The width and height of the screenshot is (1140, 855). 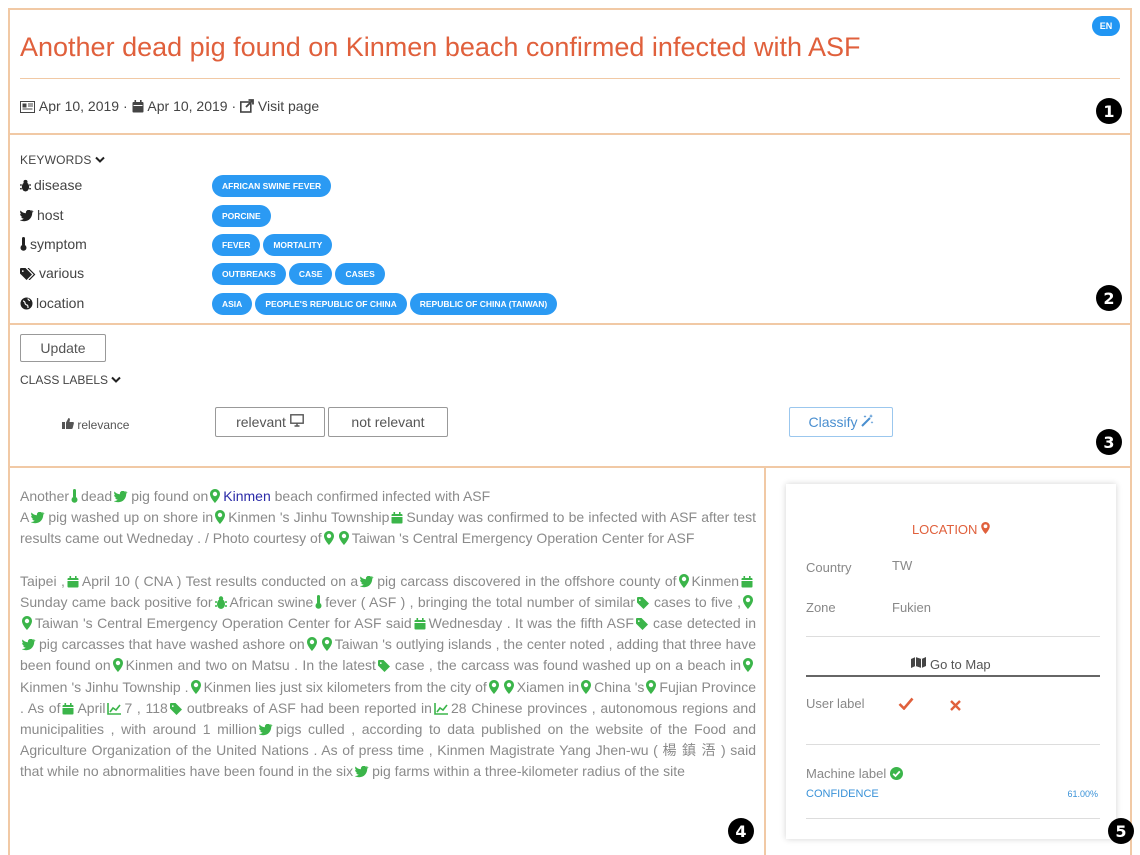 What do you see at coordinates (906, 706) in the screenshot?
I see `check-icon` at bounding box center [906, 706].